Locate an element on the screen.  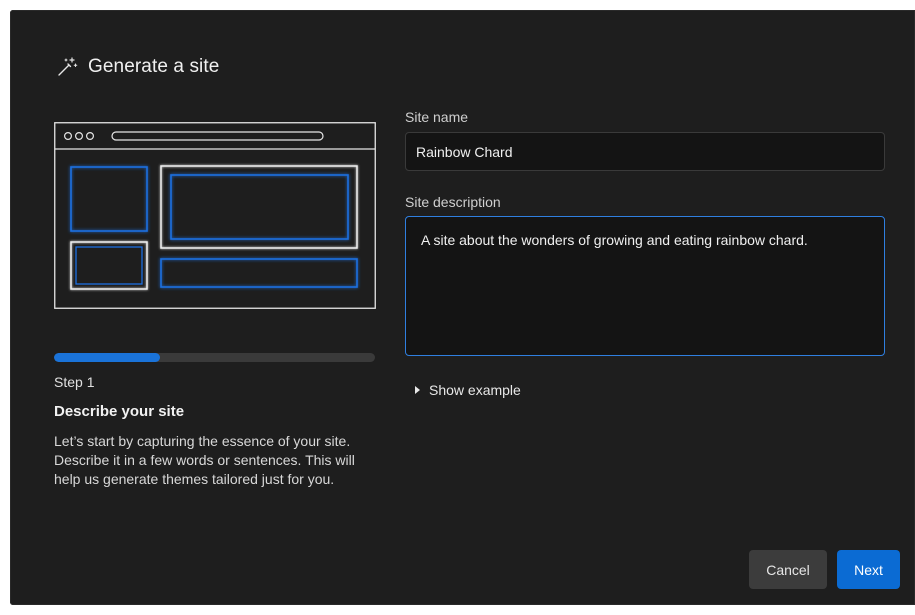
next-button: Next is located at coordinates (868, 569).